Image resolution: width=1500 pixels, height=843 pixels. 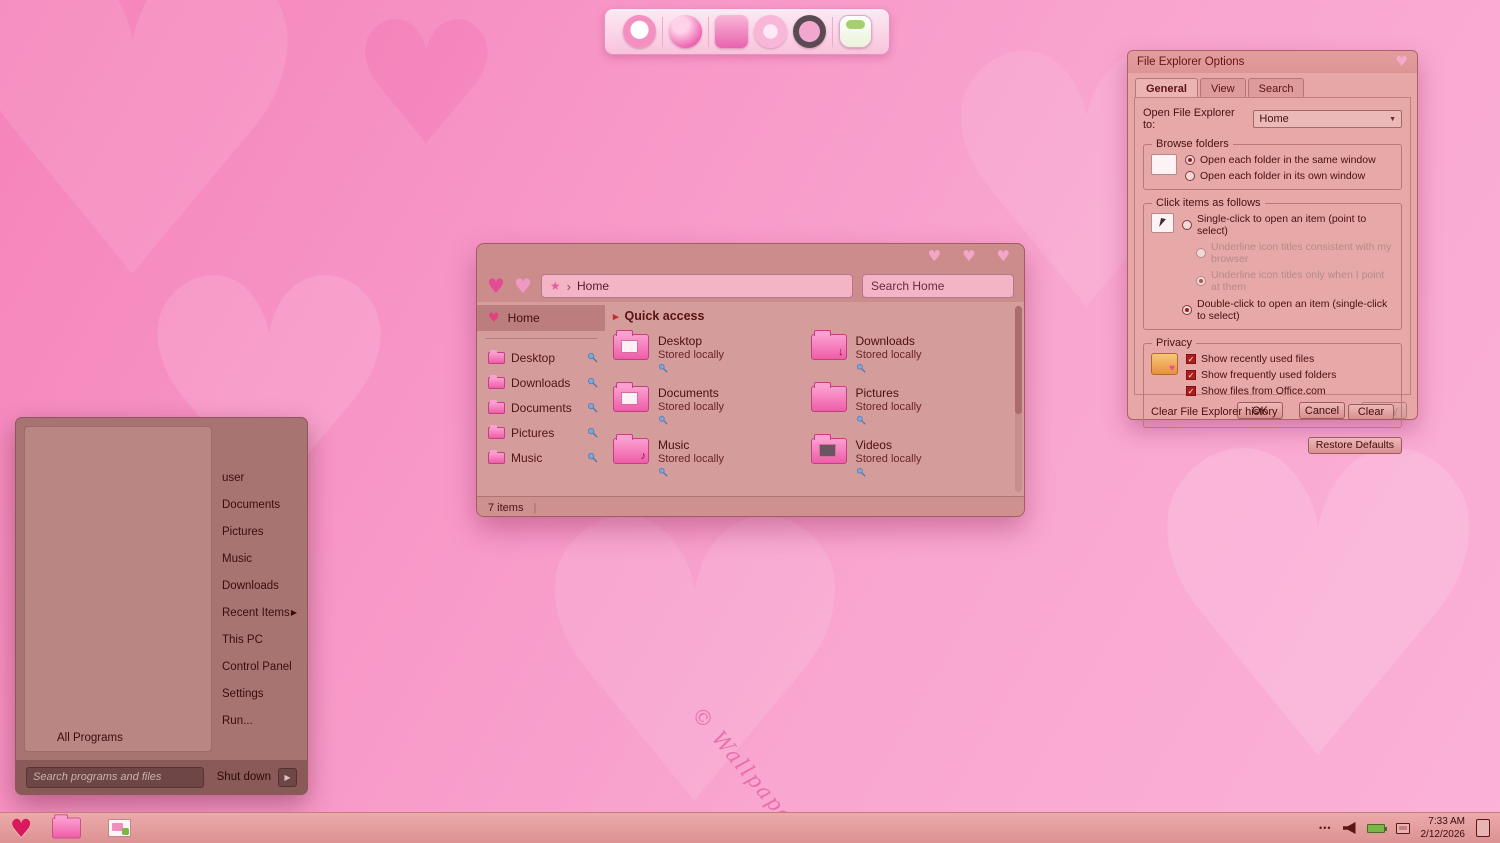 What do you see at coordinates (750, 827) in the screenshot?
I see `taskbar: ♥ ••• 7:33 AM 2/12/2026` at bounding box center [750, 827].